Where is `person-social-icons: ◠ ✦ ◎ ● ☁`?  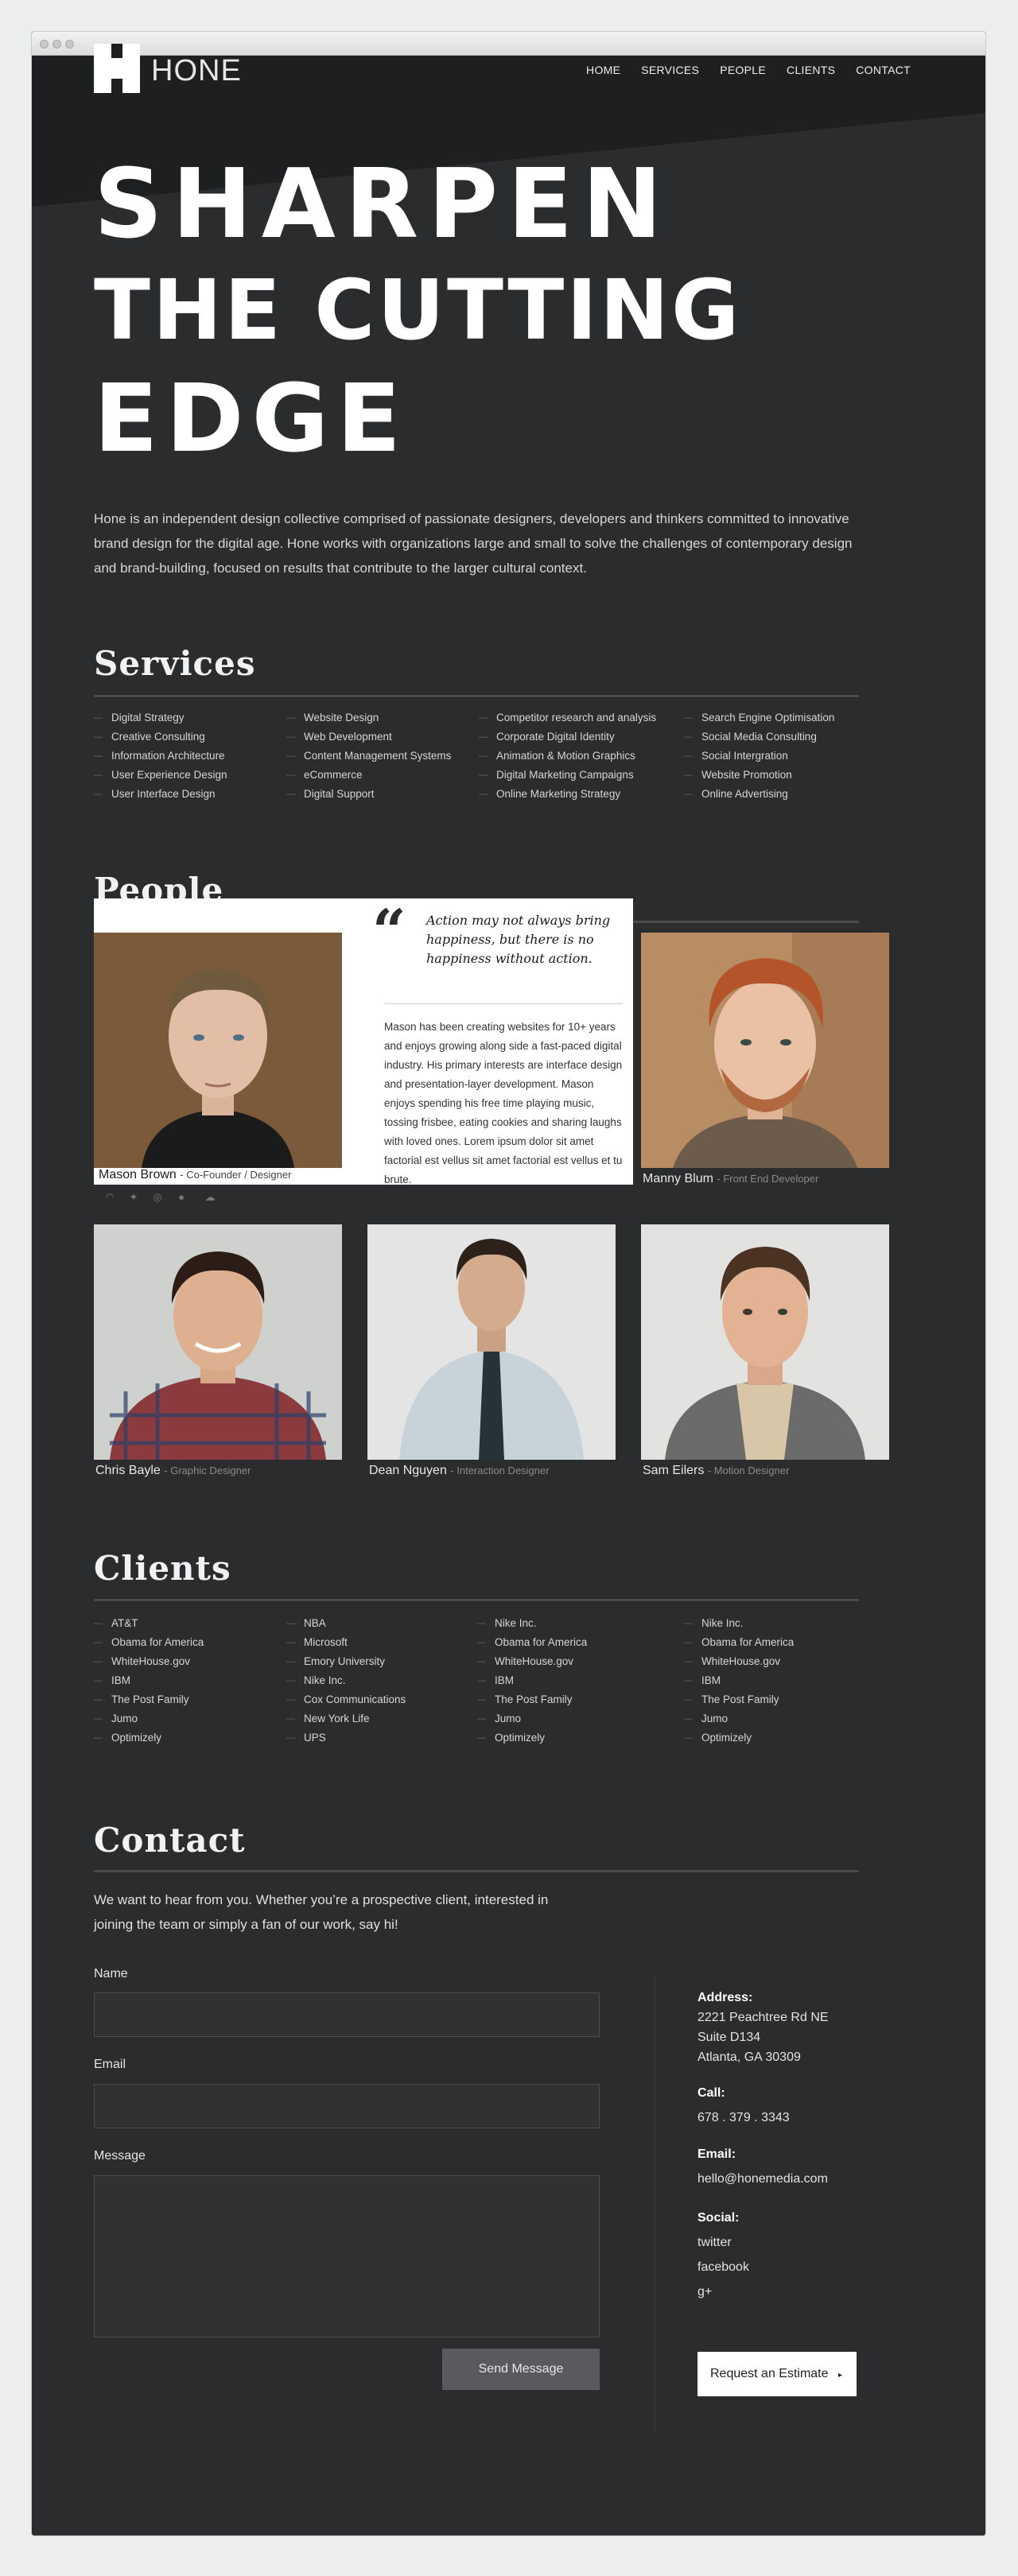
person-social-icons: ◠ ✦ ◎ ● ☁ is located at coordinates (162, 1197).